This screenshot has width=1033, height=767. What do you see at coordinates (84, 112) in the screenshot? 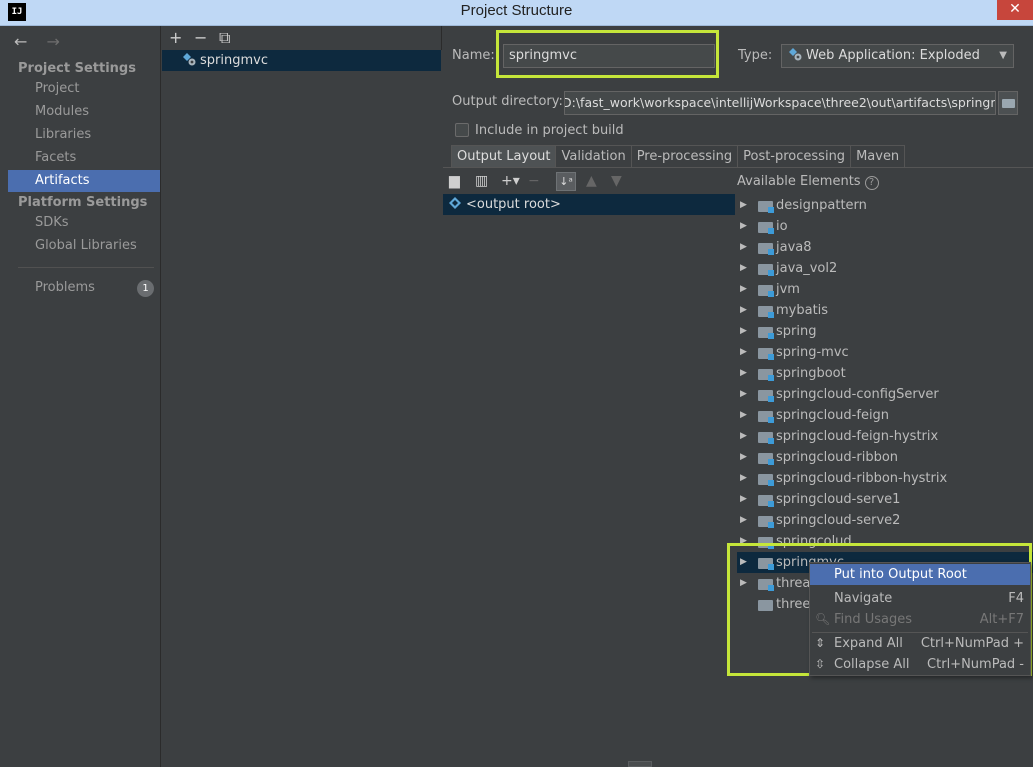
I see `sidebar-item-modules: Modules` at bounding box center [84, 112].